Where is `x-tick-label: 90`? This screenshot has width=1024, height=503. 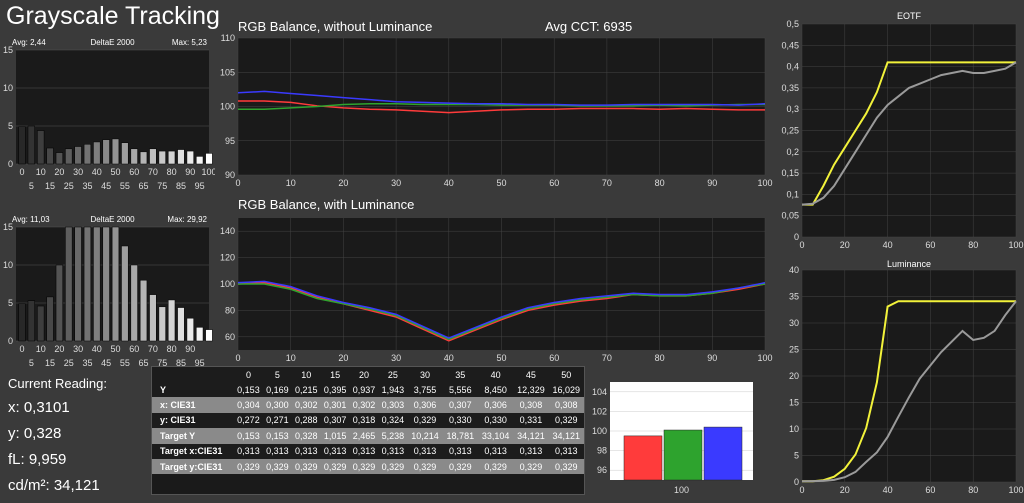 x-tick-label: 90 is located at coordinates (190, 172).